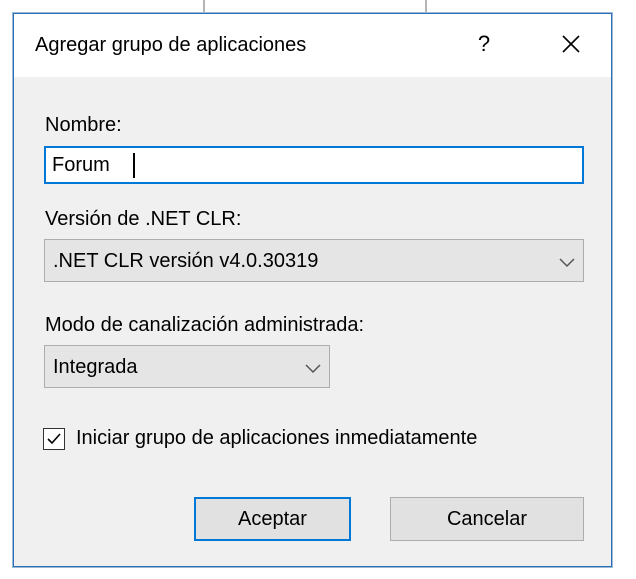 The width and height of the screenshot is (636, 579). Describe the element at coordinates (314, 165) in the screenshot. I see `name-input` at that location.